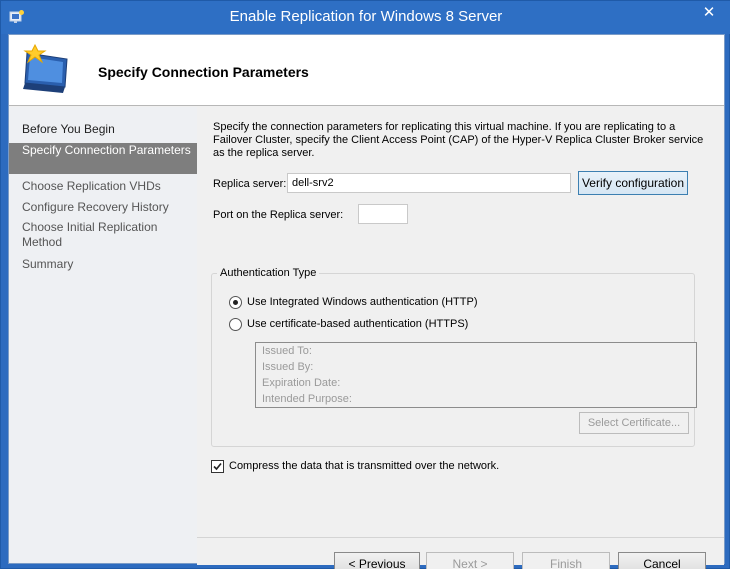  Describe the element at coordinates (662, 560) in the screenshot. I see `cancel-button: Cancel` at that location.